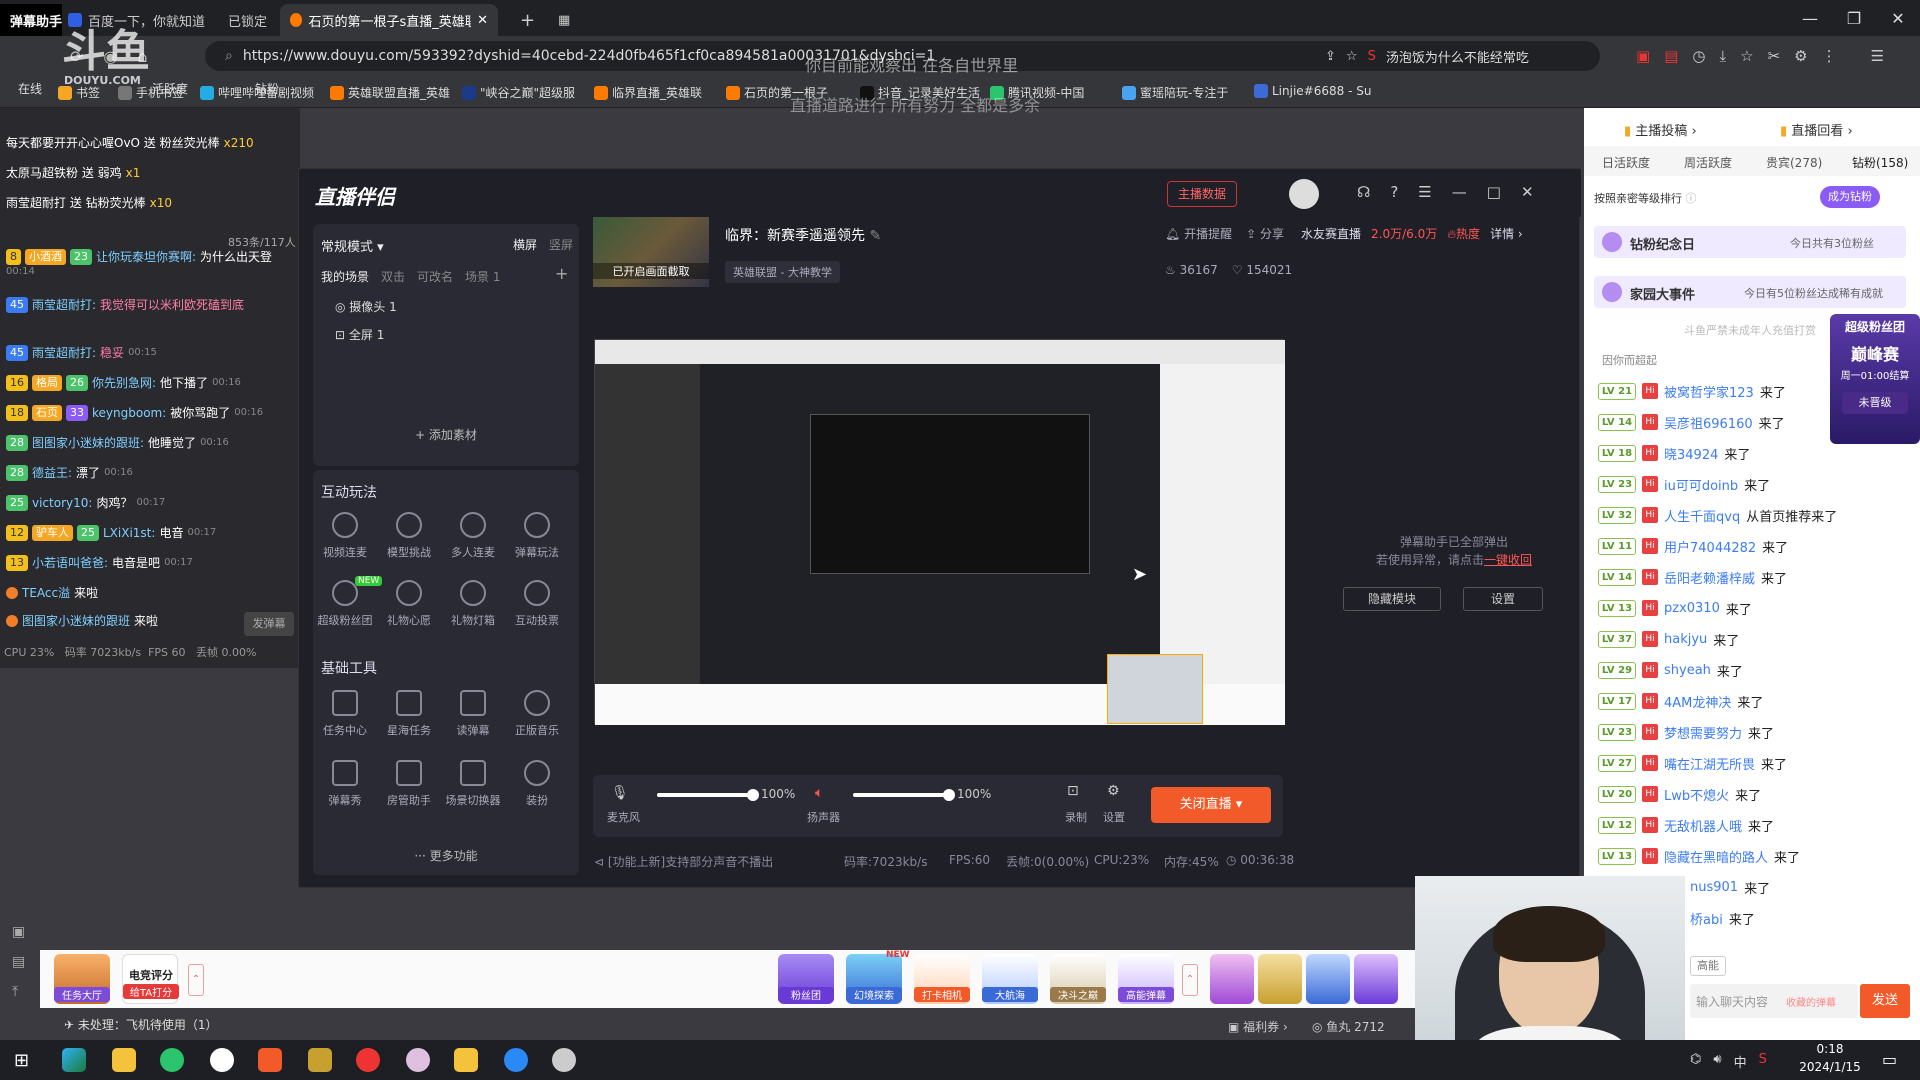 This screenshot has height=1080, width=1920. What do you see at coordinates (345, 604) in the screenshot?
I see `super-fan-button: 超级粉丝团` at bounding box center [345, 604].